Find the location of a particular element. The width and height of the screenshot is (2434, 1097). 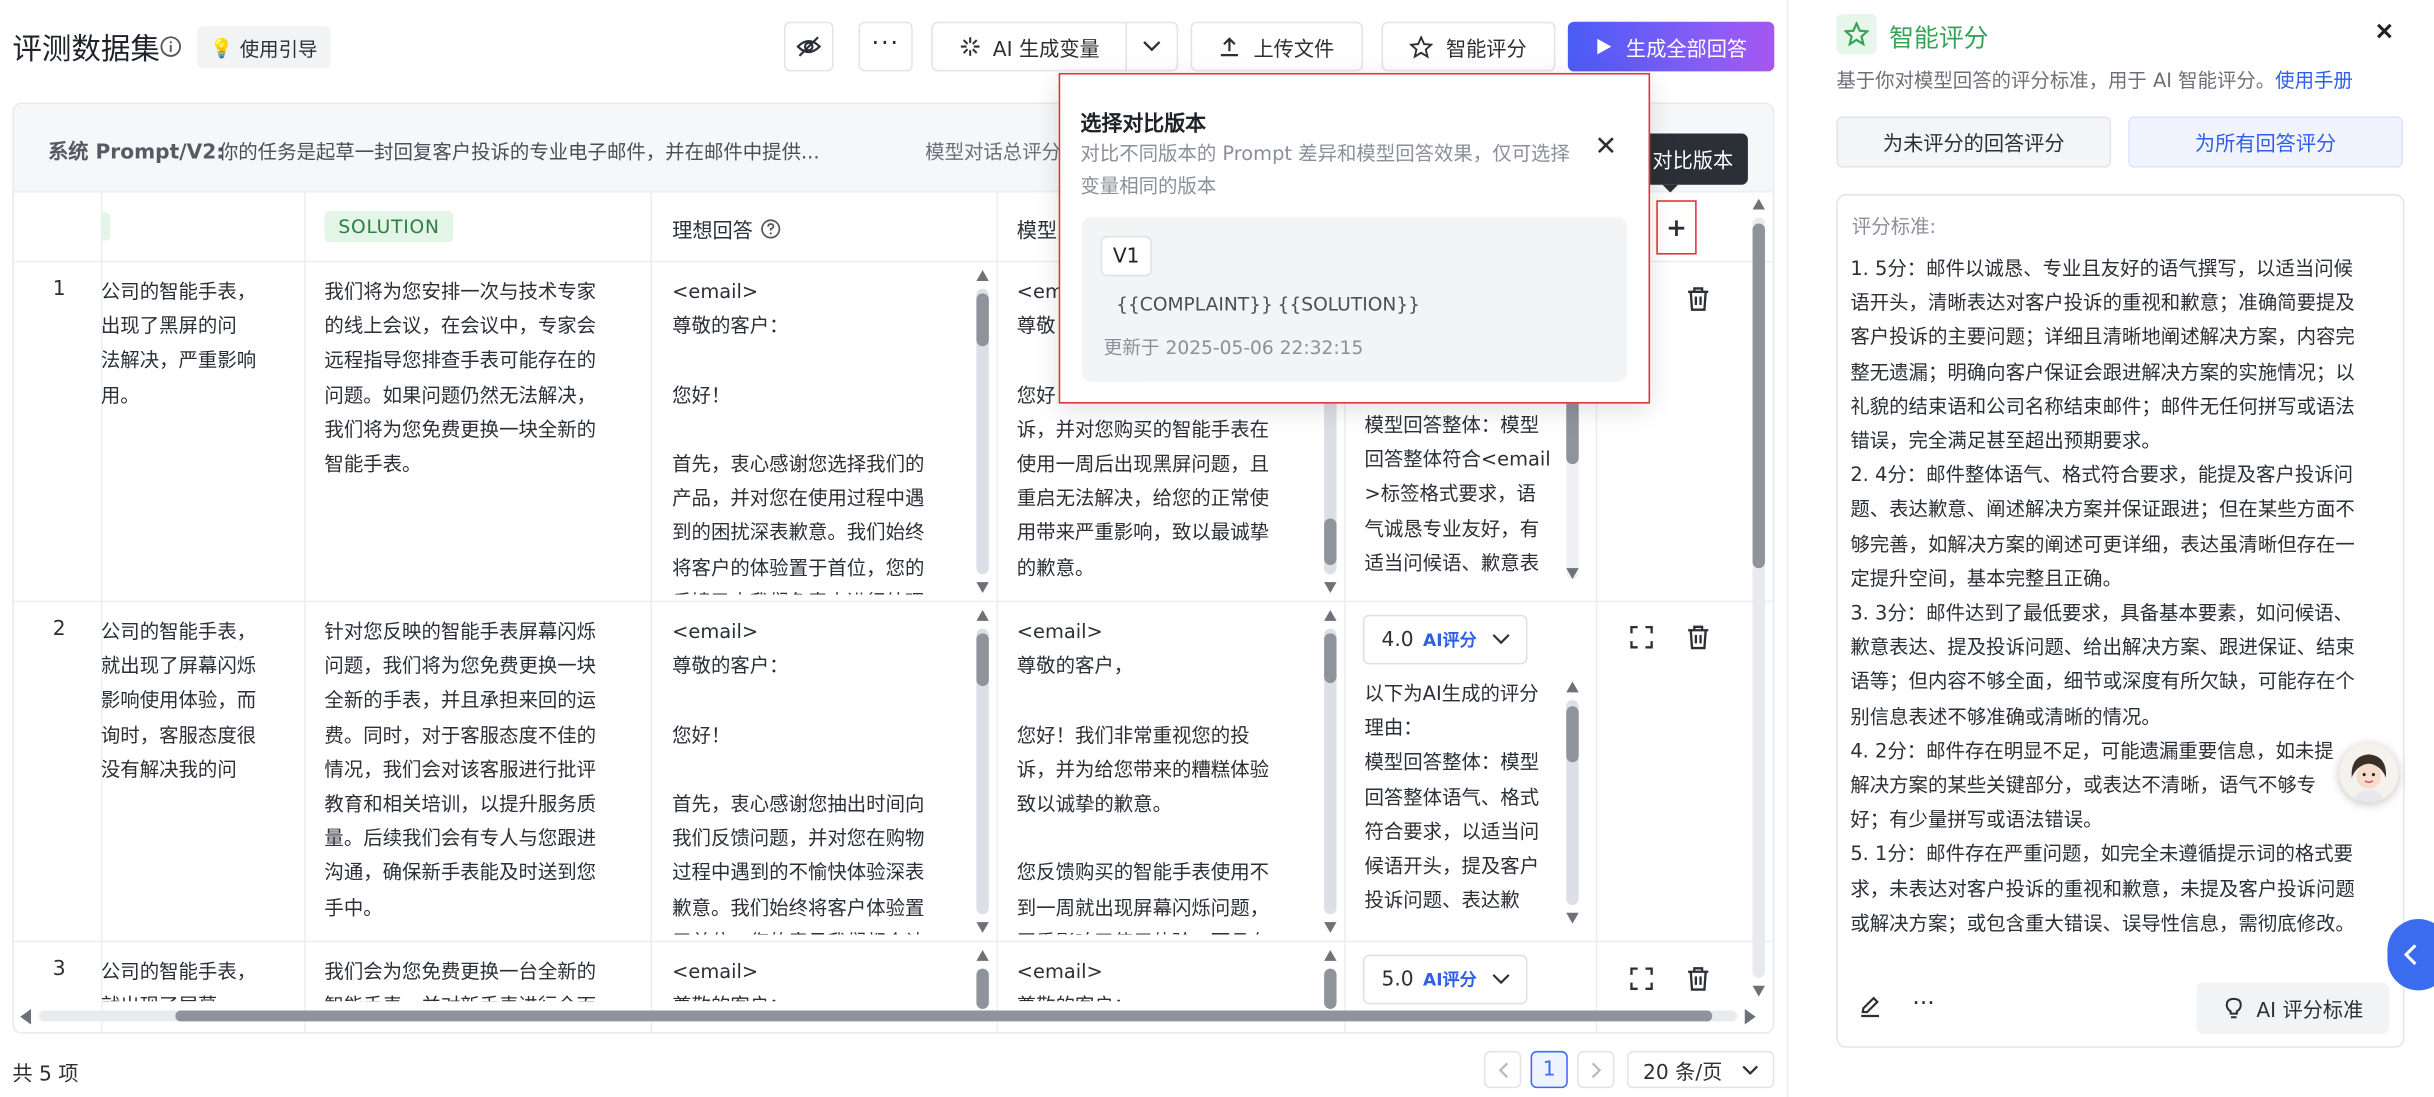

sparkle-icon is located at coordinates (970, 47).